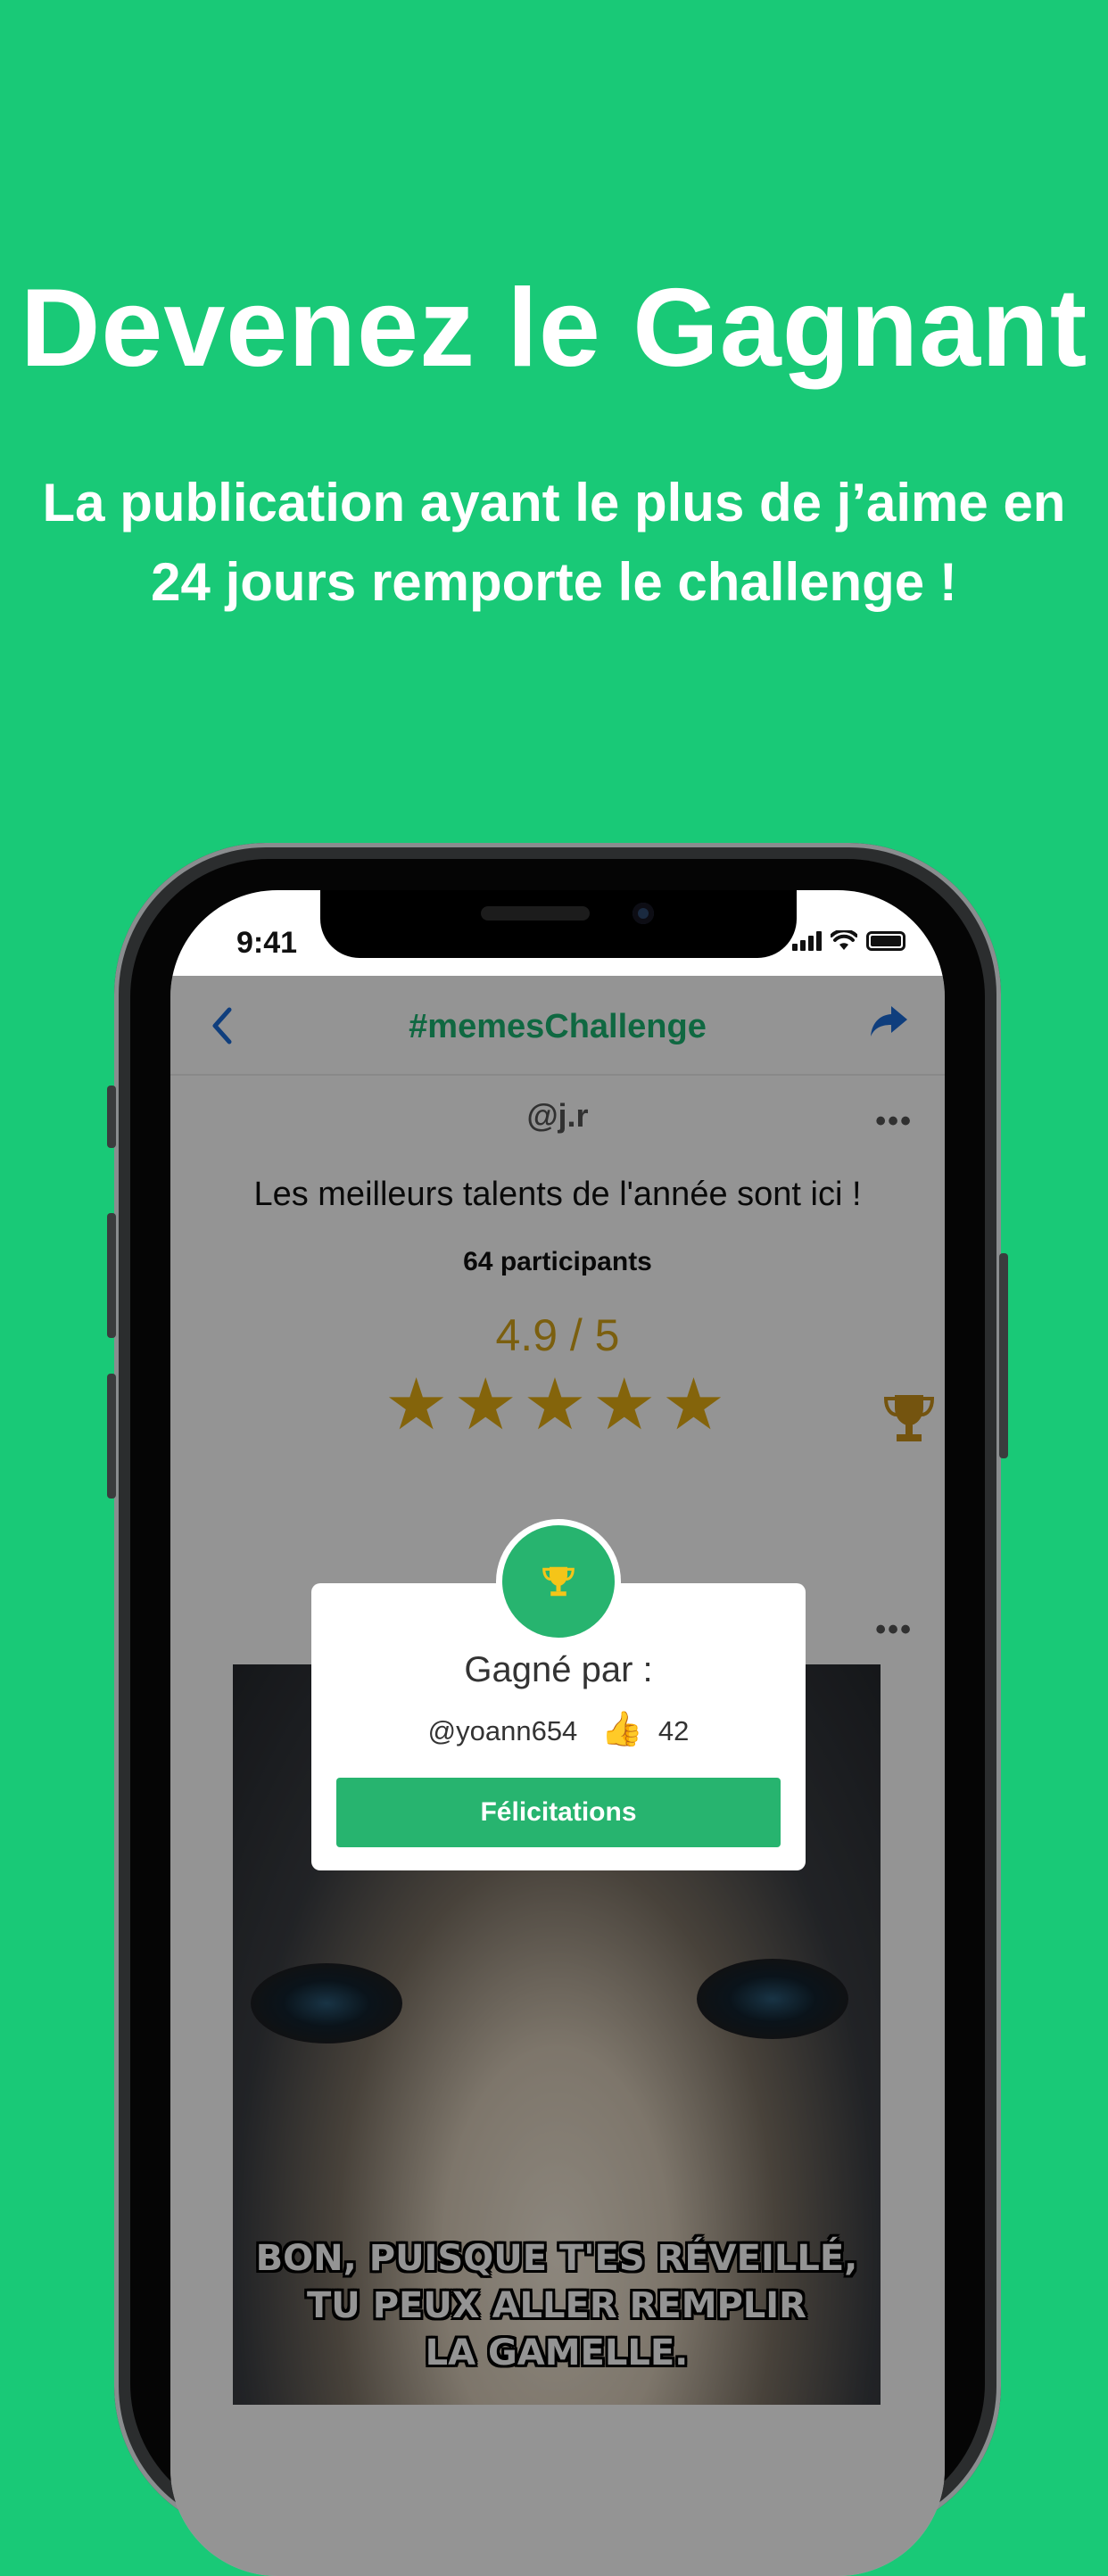 Image resolution: width=1108 pixels, height=2576 pixels. Describe the element at coordinates (844, 940) in the screenshot. I see `wifi-icon` at that location.